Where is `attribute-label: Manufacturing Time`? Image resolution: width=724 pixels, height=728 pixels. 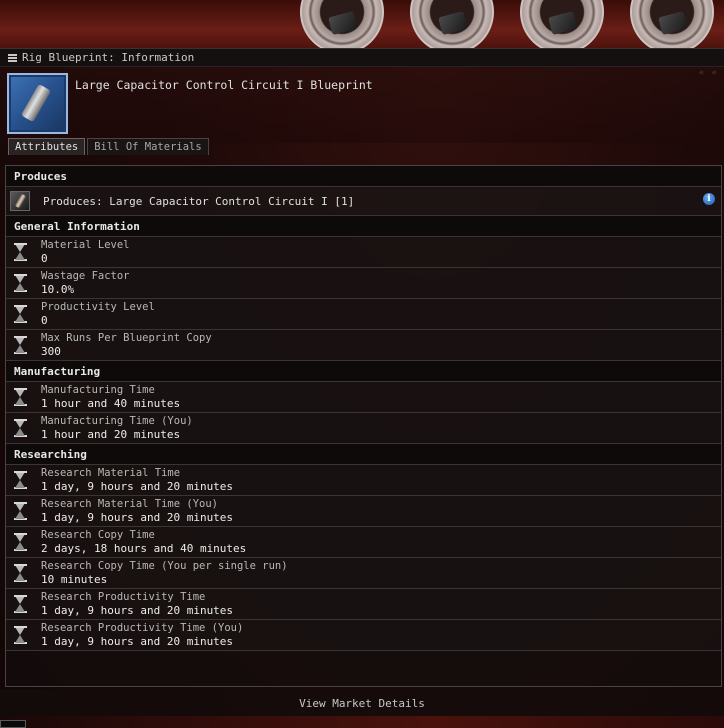 attribute-label: Manufacturing Time is located at coordinates (98, 390).